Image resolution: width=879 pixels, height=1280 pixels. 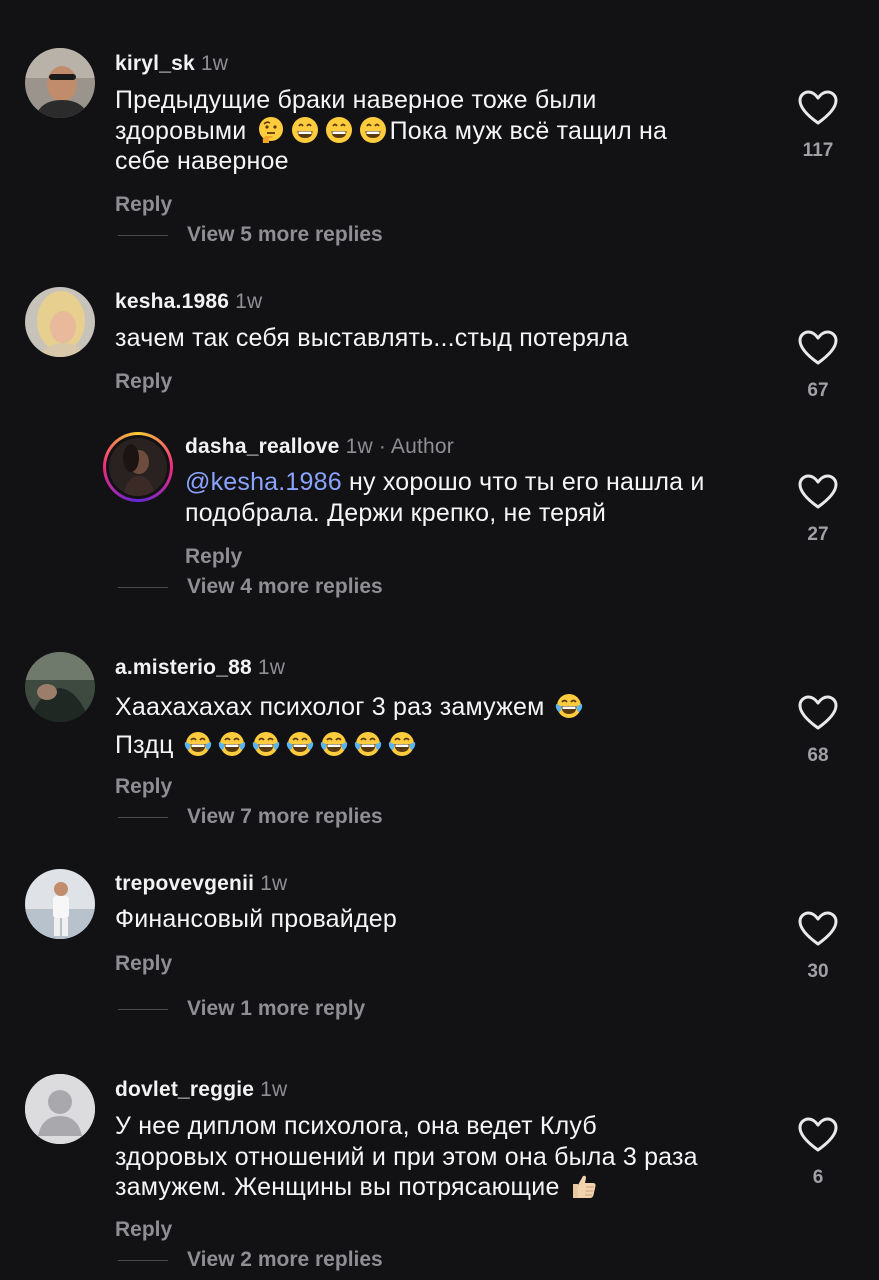 What do you see at coordinates (413, 446) in the screenshot?
I see `author-badge: · Author` at bounding box center [413, 446].